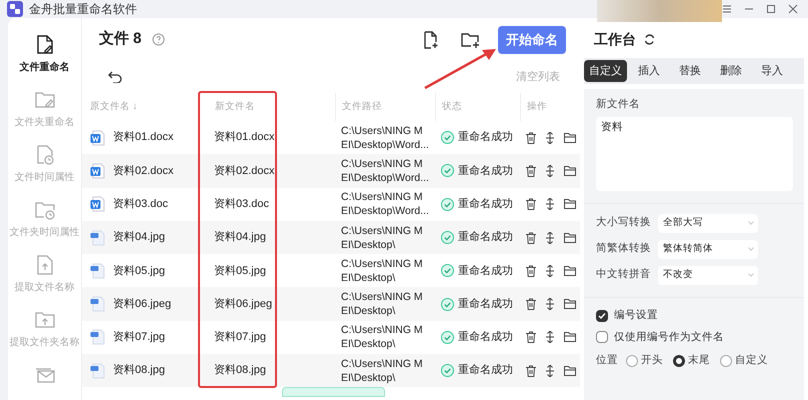  What do you see at coordinates (708, 223) in the screenshot?
I see `dropdown: 全部大写` at bounding box center [708, 223].